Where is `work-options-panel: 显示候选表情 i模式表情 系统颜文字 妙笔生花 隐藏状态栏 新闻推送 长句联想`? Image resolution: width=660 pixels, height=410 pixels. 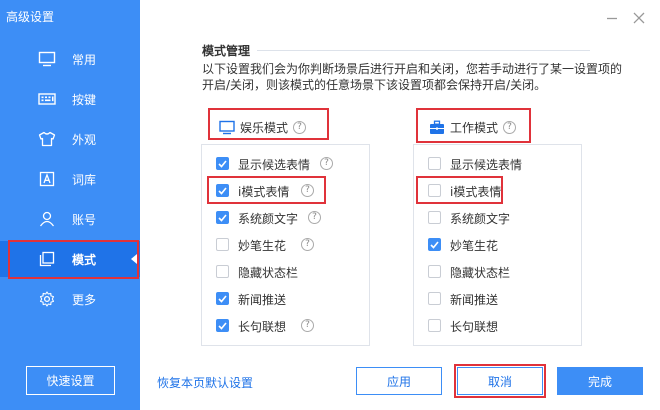 work-options-panel: 显示候选表情 i模式表情 系统颜文字 妙笔生花 隐藏状态栏 新闻推送 长句联想 is located at coordinates (497, 245).